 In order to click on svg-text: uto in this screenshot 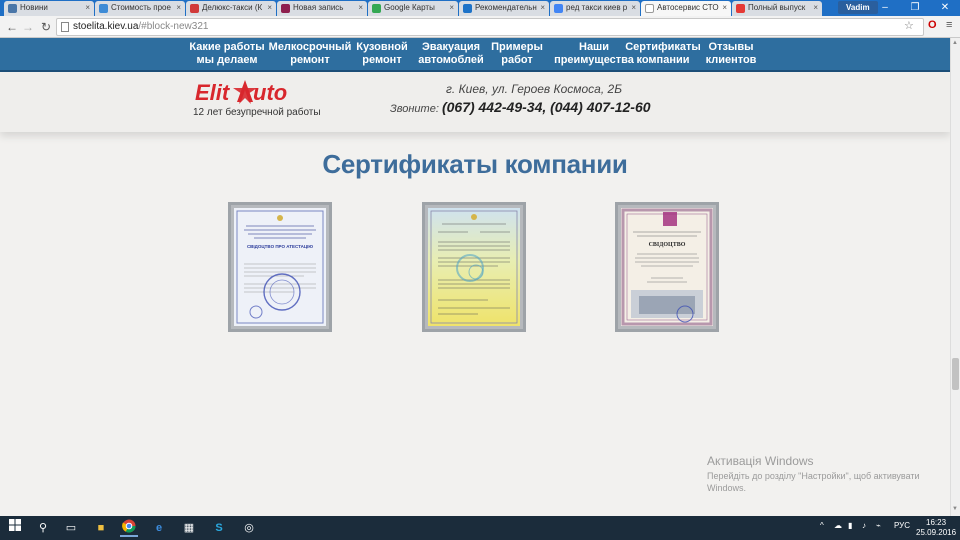, I will do `click(270, 92)`.